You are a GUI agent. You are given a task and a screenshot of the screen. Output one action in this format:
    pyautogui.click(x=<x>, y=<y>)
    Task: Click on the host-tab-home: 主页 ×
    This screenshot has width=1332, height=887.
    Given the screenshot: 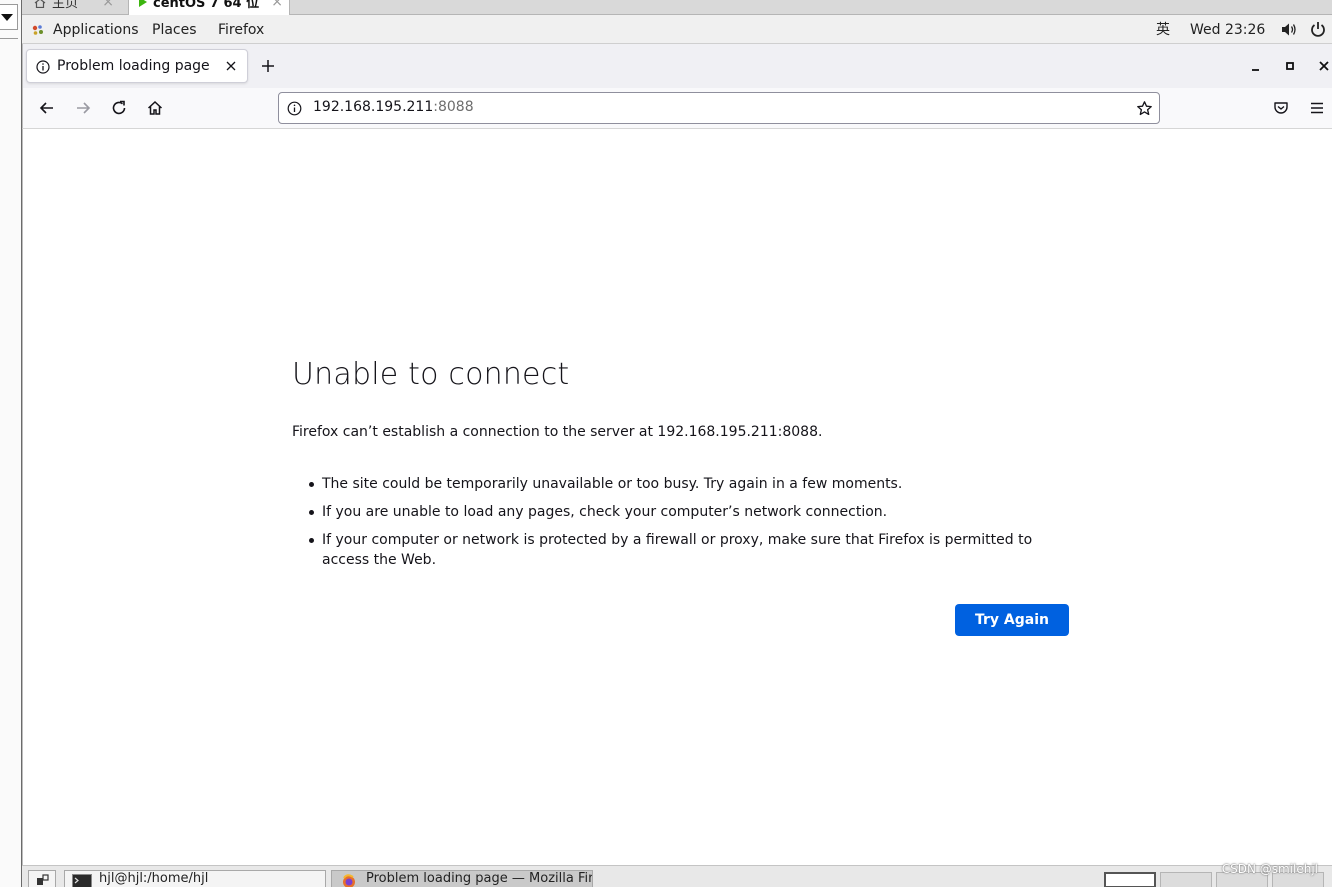 What is the action you would take?
    pyautogui.click(x=74, y=7)
    